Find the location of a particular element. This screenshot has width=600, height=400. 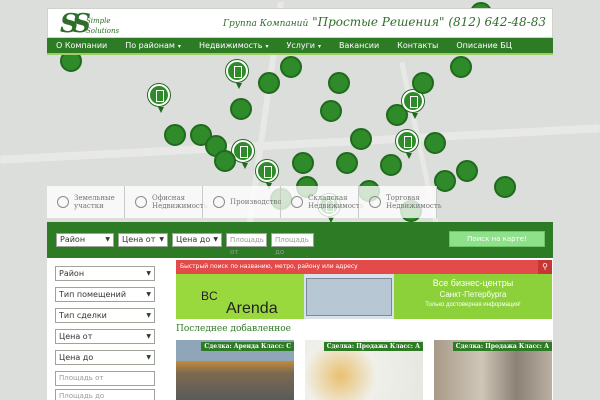

category-label: Торговая is located at coordinates (403, 198).